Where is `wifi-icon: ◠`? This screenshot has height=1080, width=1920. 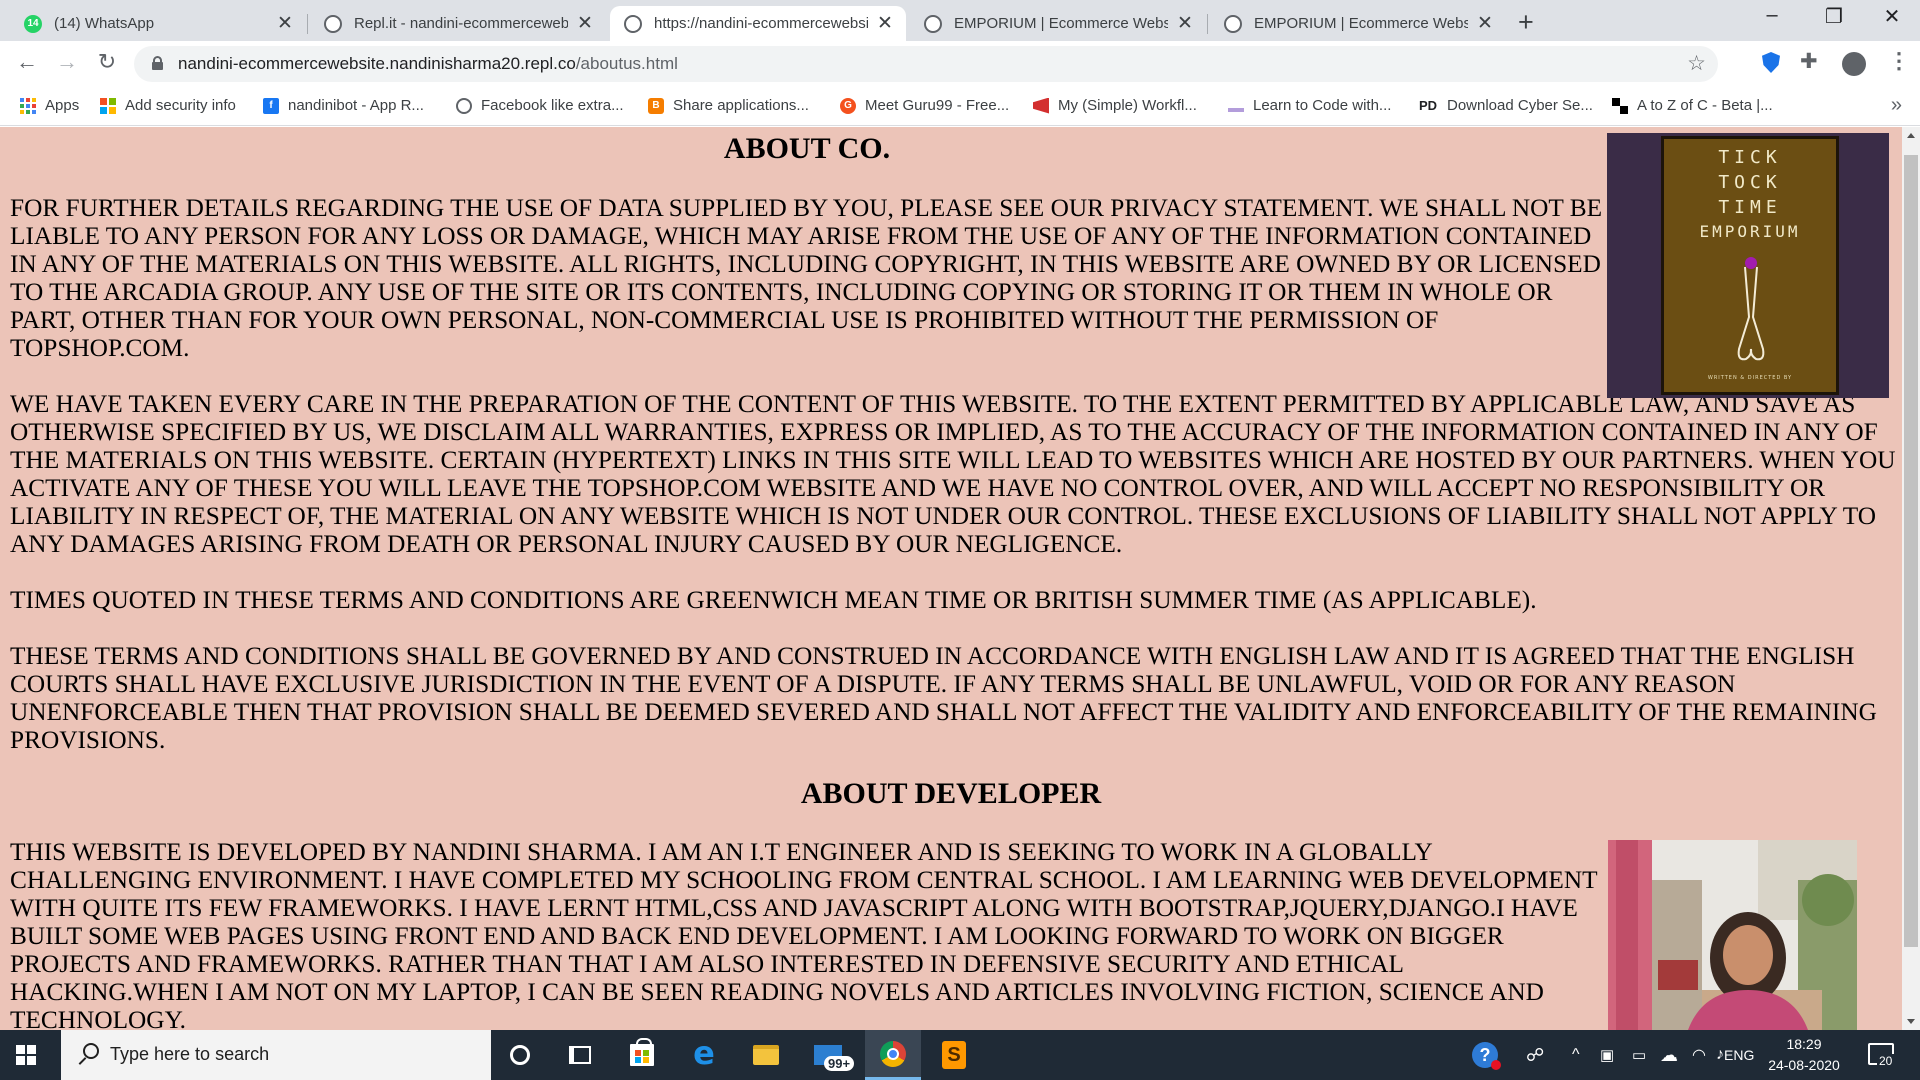 wifi-icon: ◠ is located at coordinates (1699, 1055).